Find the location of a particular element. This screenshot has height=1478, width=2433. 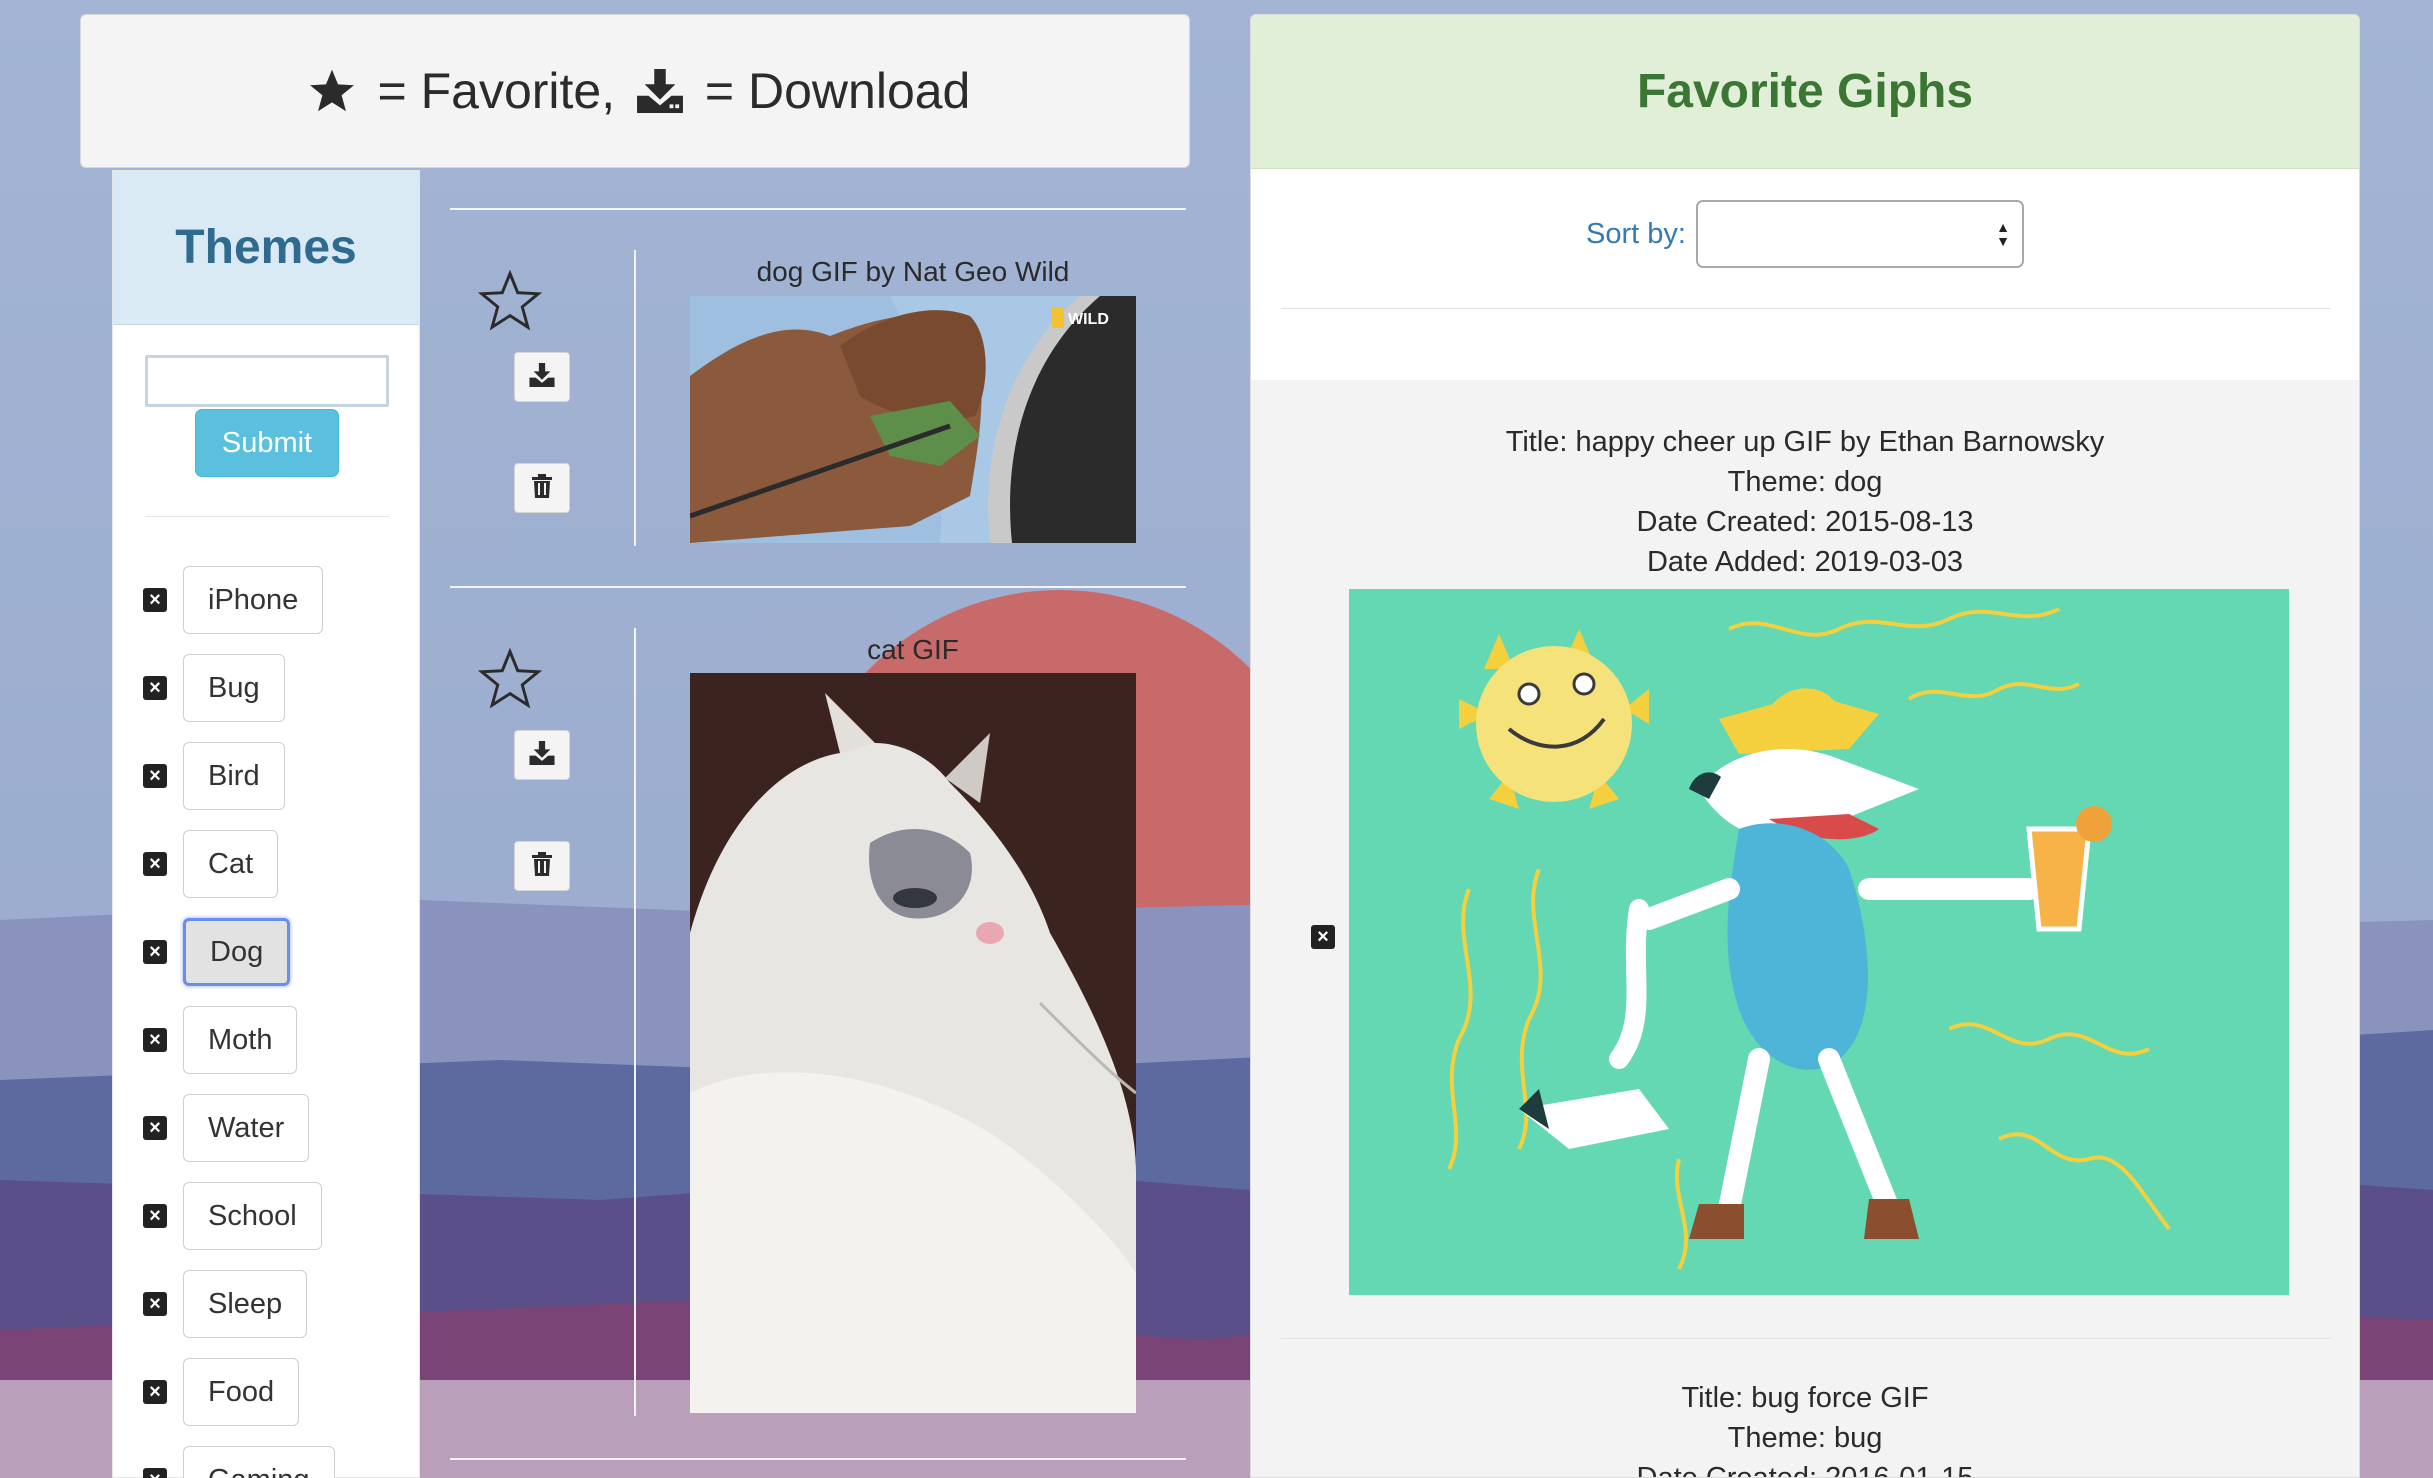

favorite-title: Title: bug force GIF is located at coordinates (1805, 1398).